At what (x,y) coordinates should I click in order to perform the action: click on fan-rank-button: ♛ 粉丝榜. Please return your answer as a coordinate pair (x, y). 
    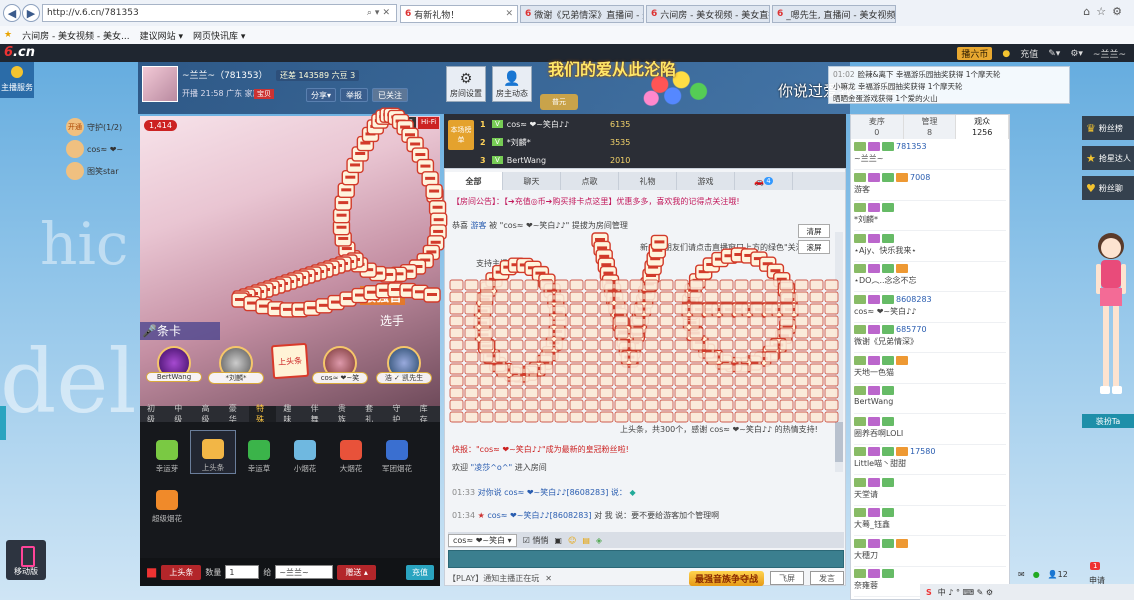
    Looking at the image, I should click on (1108, 128).